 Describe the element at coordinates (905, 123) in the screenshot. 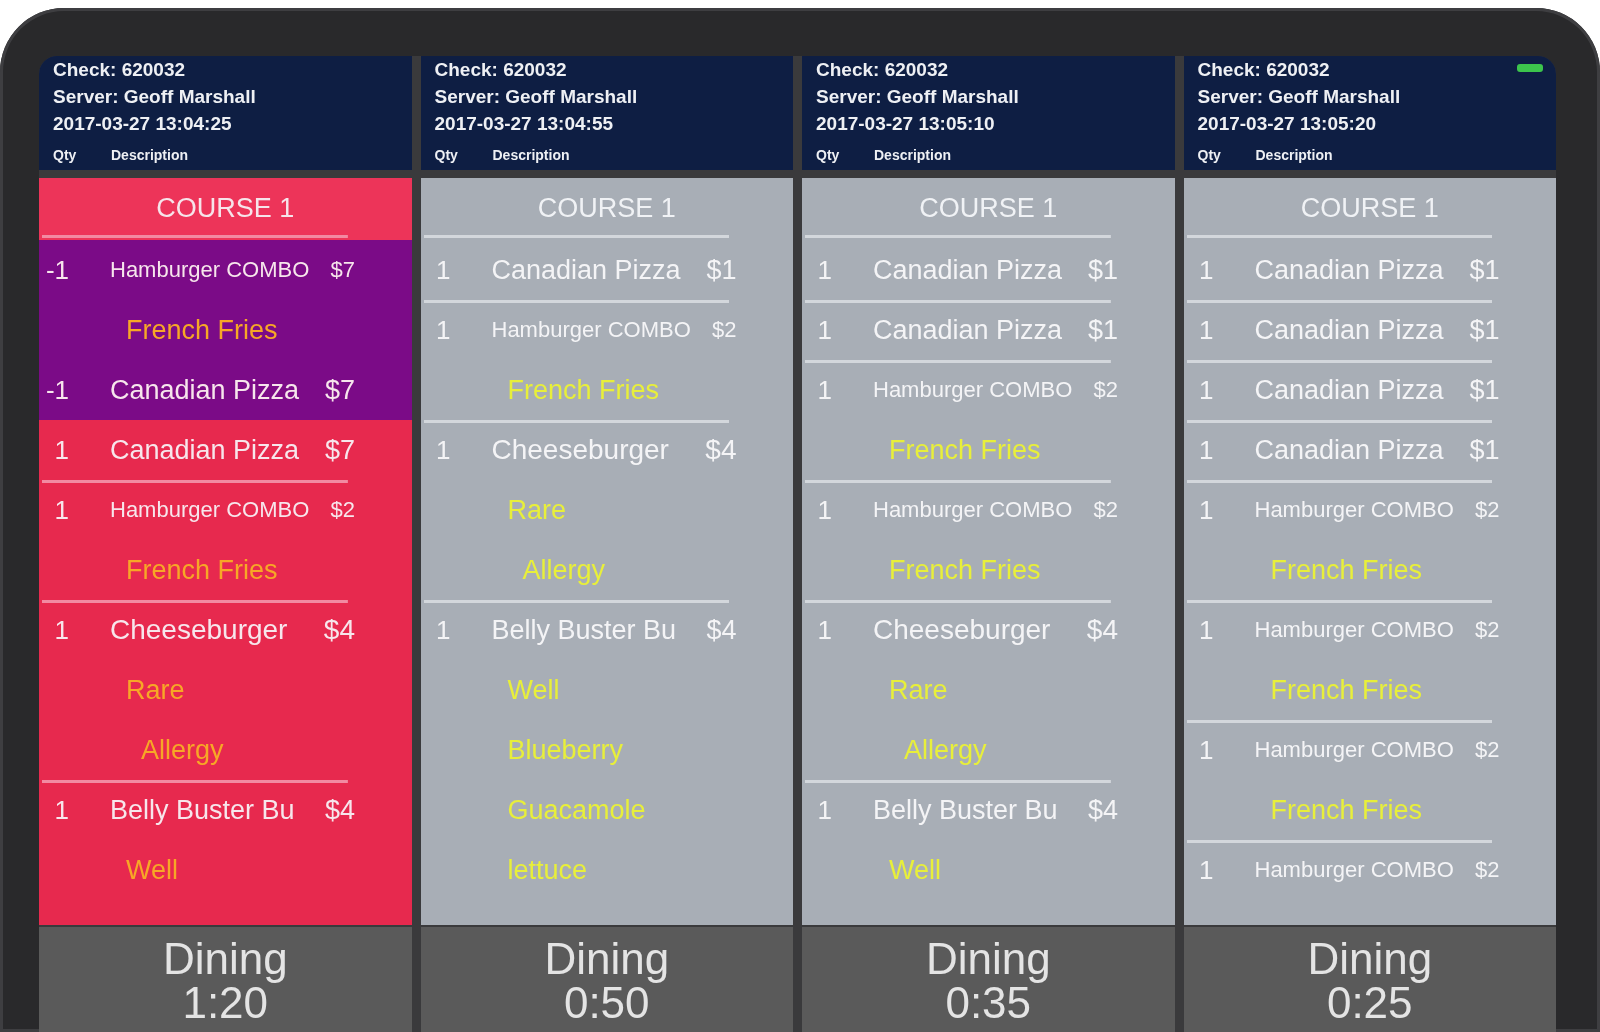

I see `order-timestamp: 2017-03-27 13:05:10` at that location.